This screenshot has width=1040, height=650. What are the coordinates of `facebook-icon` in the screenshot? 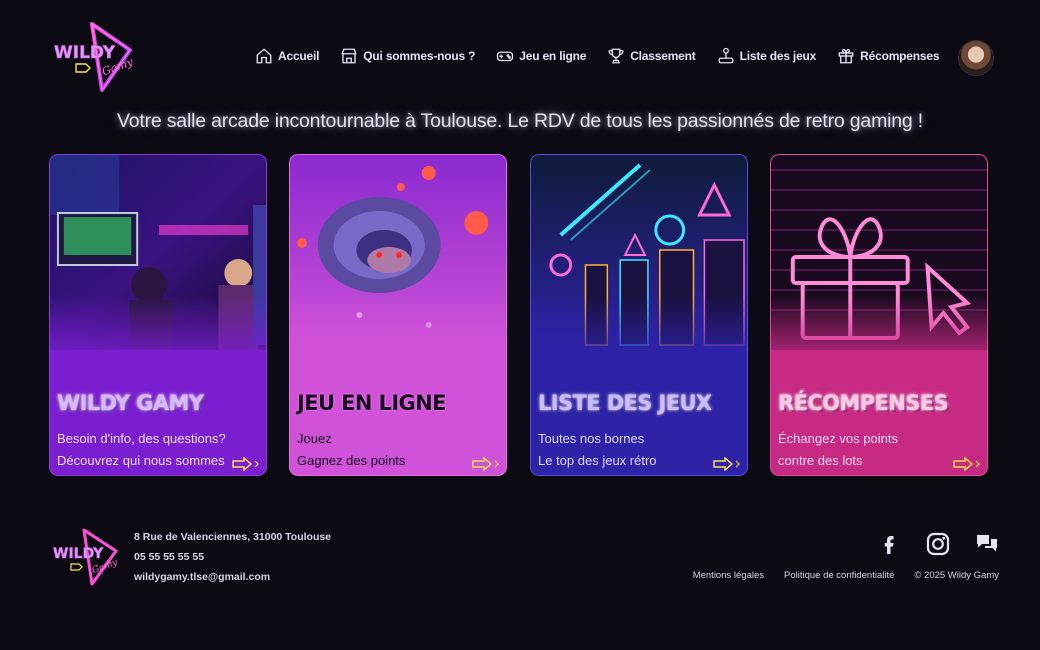 It's located at (889, 544).